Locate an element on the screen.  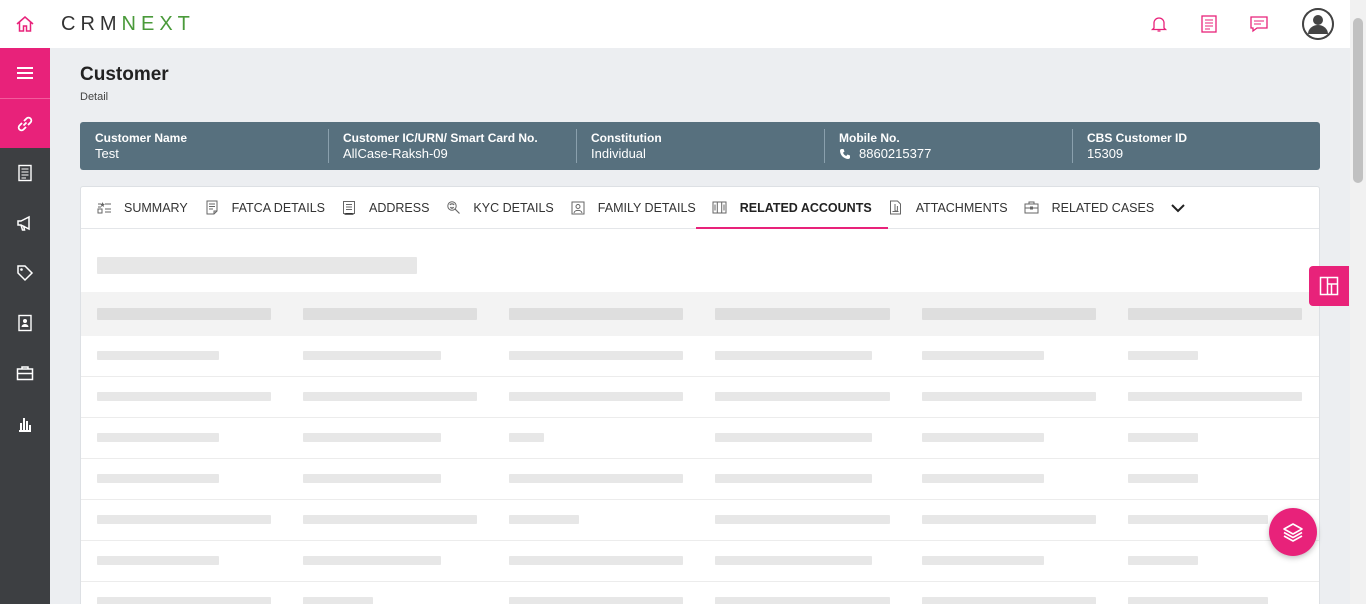
megaphone-icon is located at coordinates (23, 223).